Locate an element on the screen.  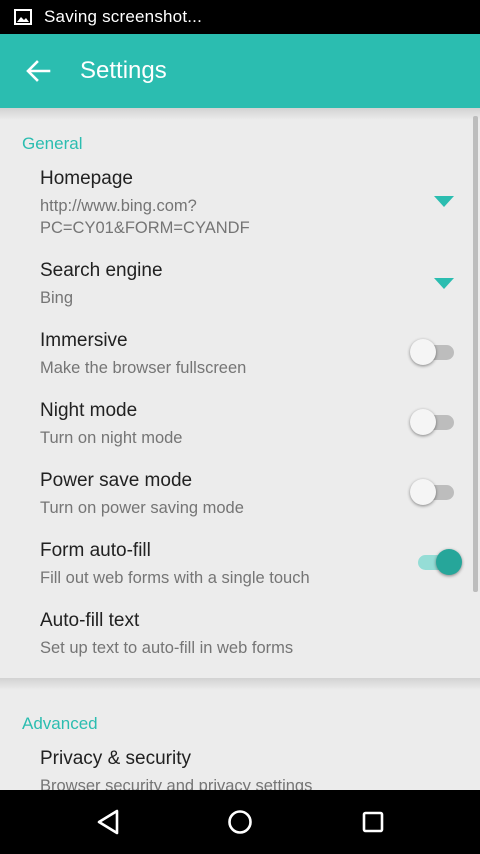
pref-immersive: Immersive Make the browser fullscreen is located at coordinates (240, 353).